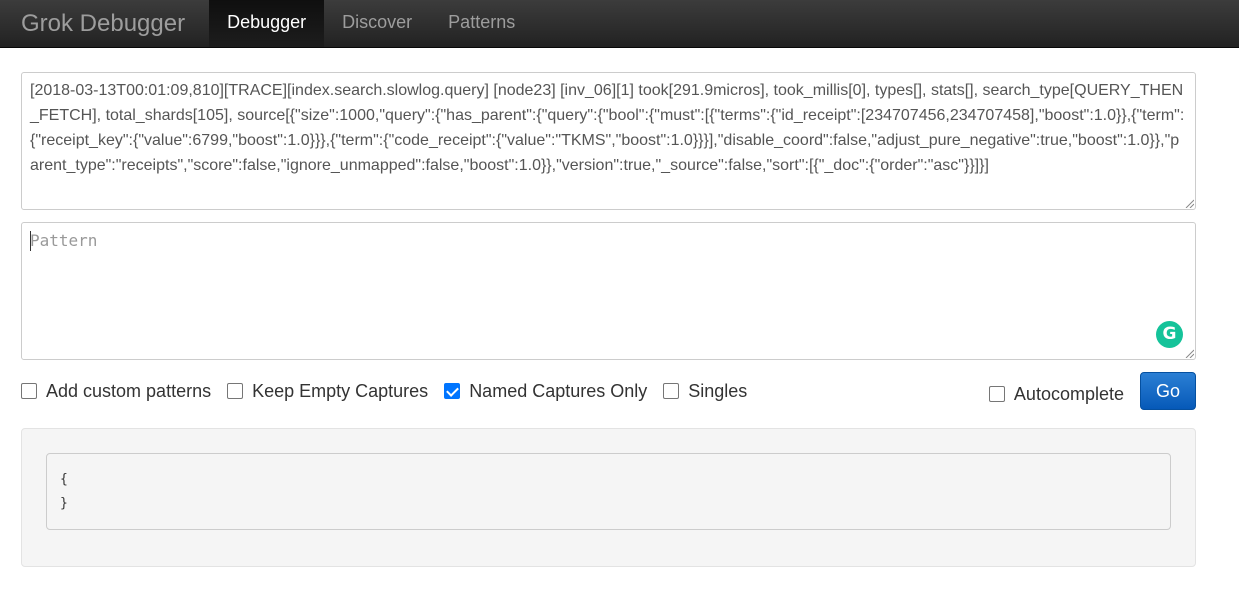  I want to click on navbar: Grok Debugger Debugger Discover Patterns, so click(619, 24).